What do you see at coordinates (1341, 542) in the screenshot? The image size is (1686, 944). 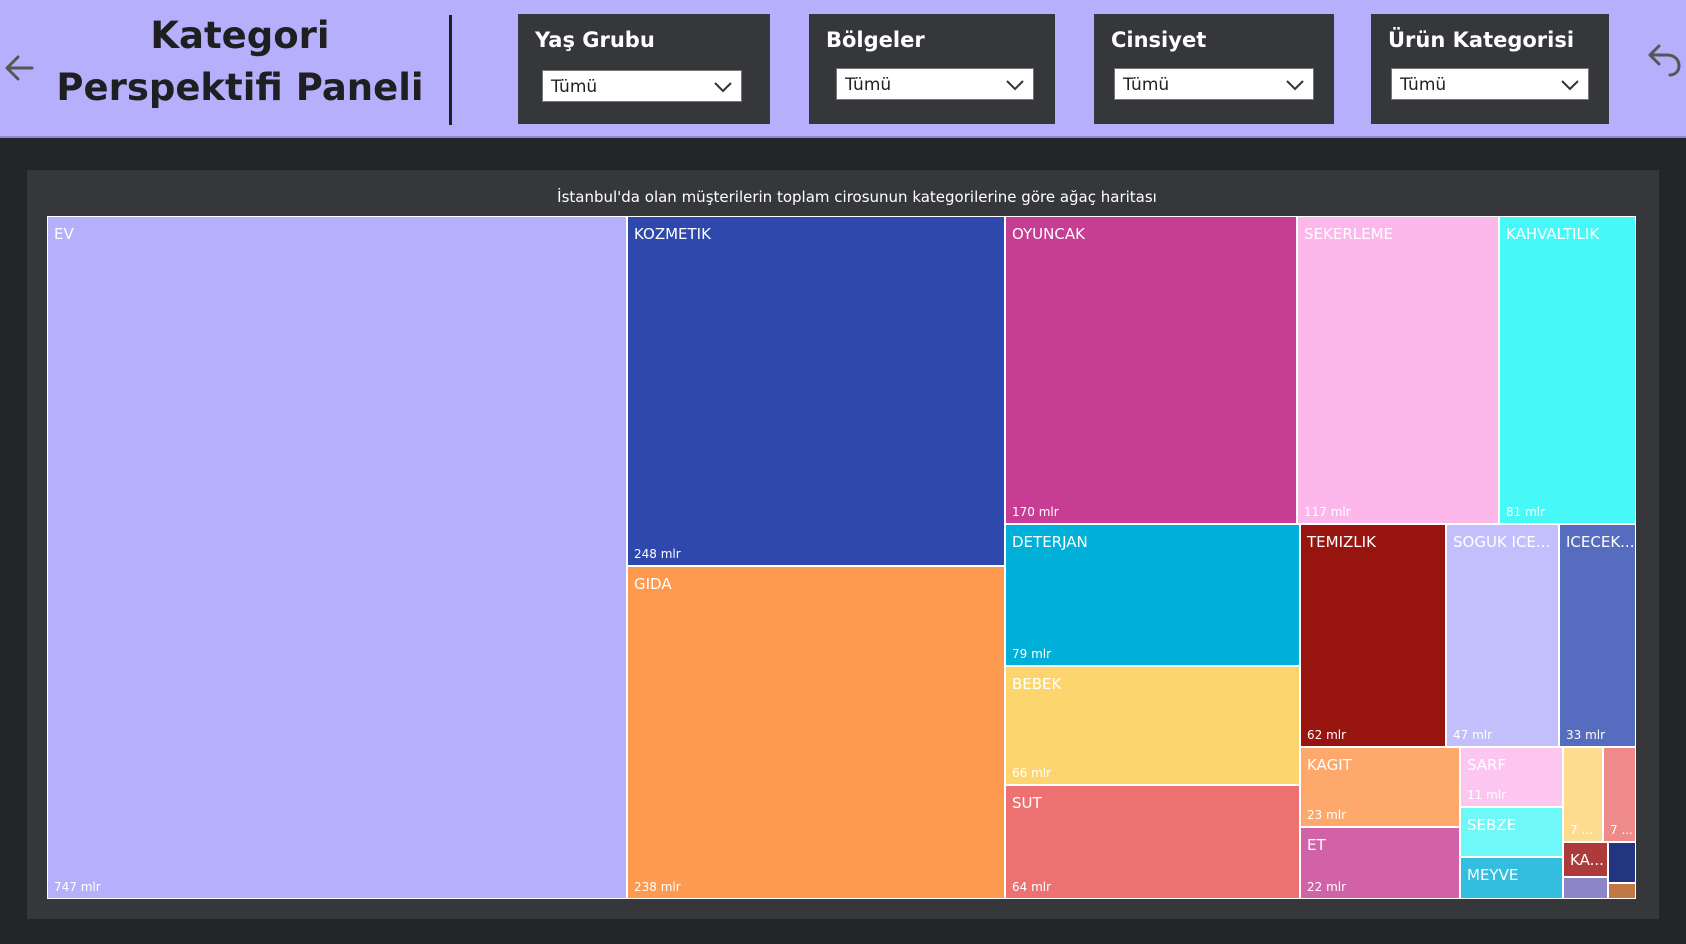 I see `tile-label: TEMIZLIK` at bounding box center [1341, 542].